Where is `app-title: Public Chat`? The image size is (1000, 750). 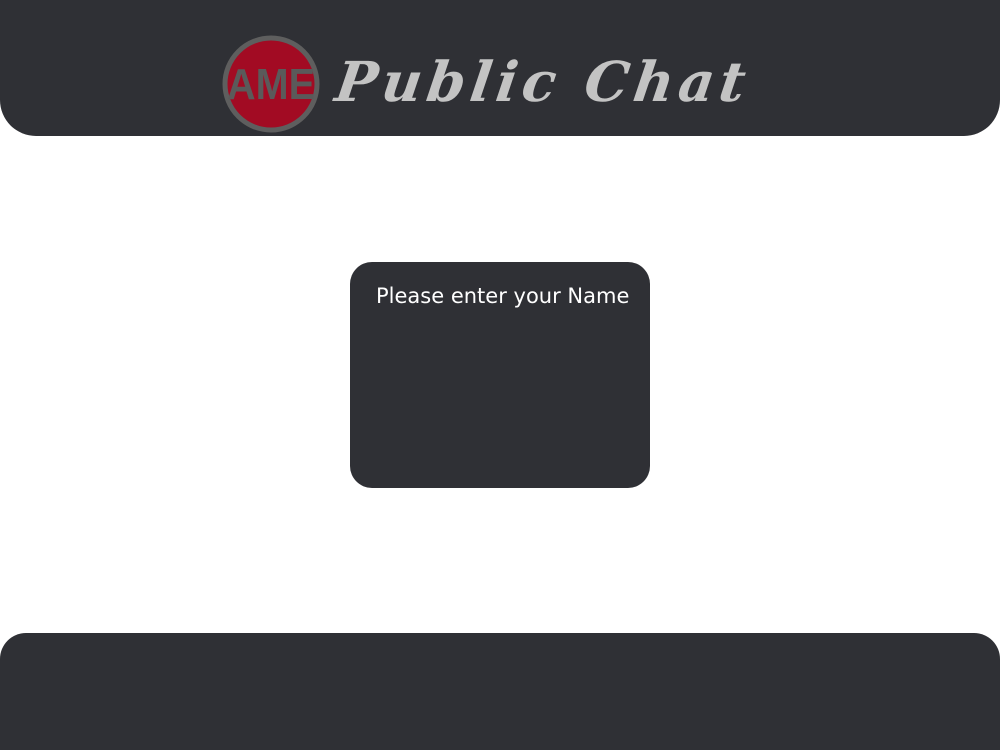 app-title: Public Chat is located at coordinates (543, 81).